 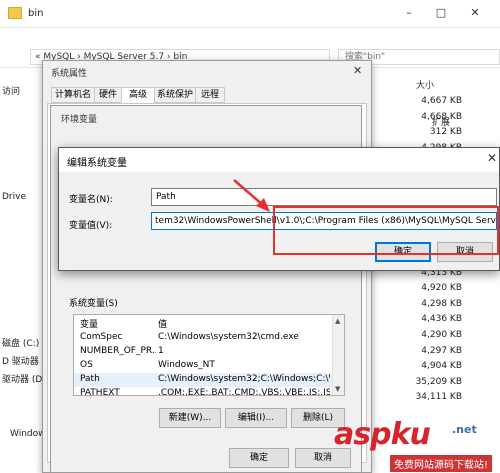 I want to click on table-scrollbar: ▲ ▼, so click(x=338, y=355).